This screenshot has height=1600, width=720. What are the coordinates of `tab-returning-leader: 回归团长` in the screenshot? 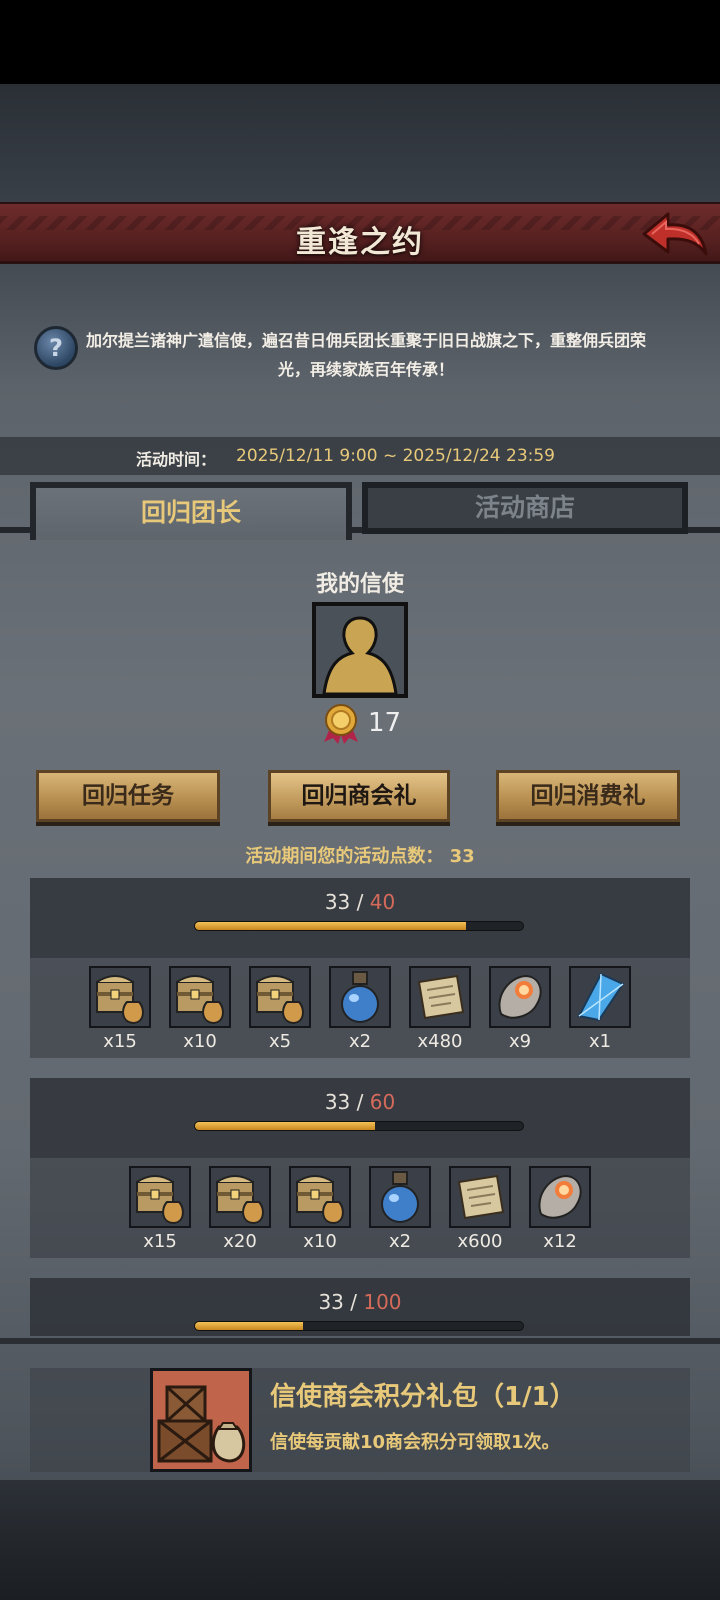 It's located at (191, 511).